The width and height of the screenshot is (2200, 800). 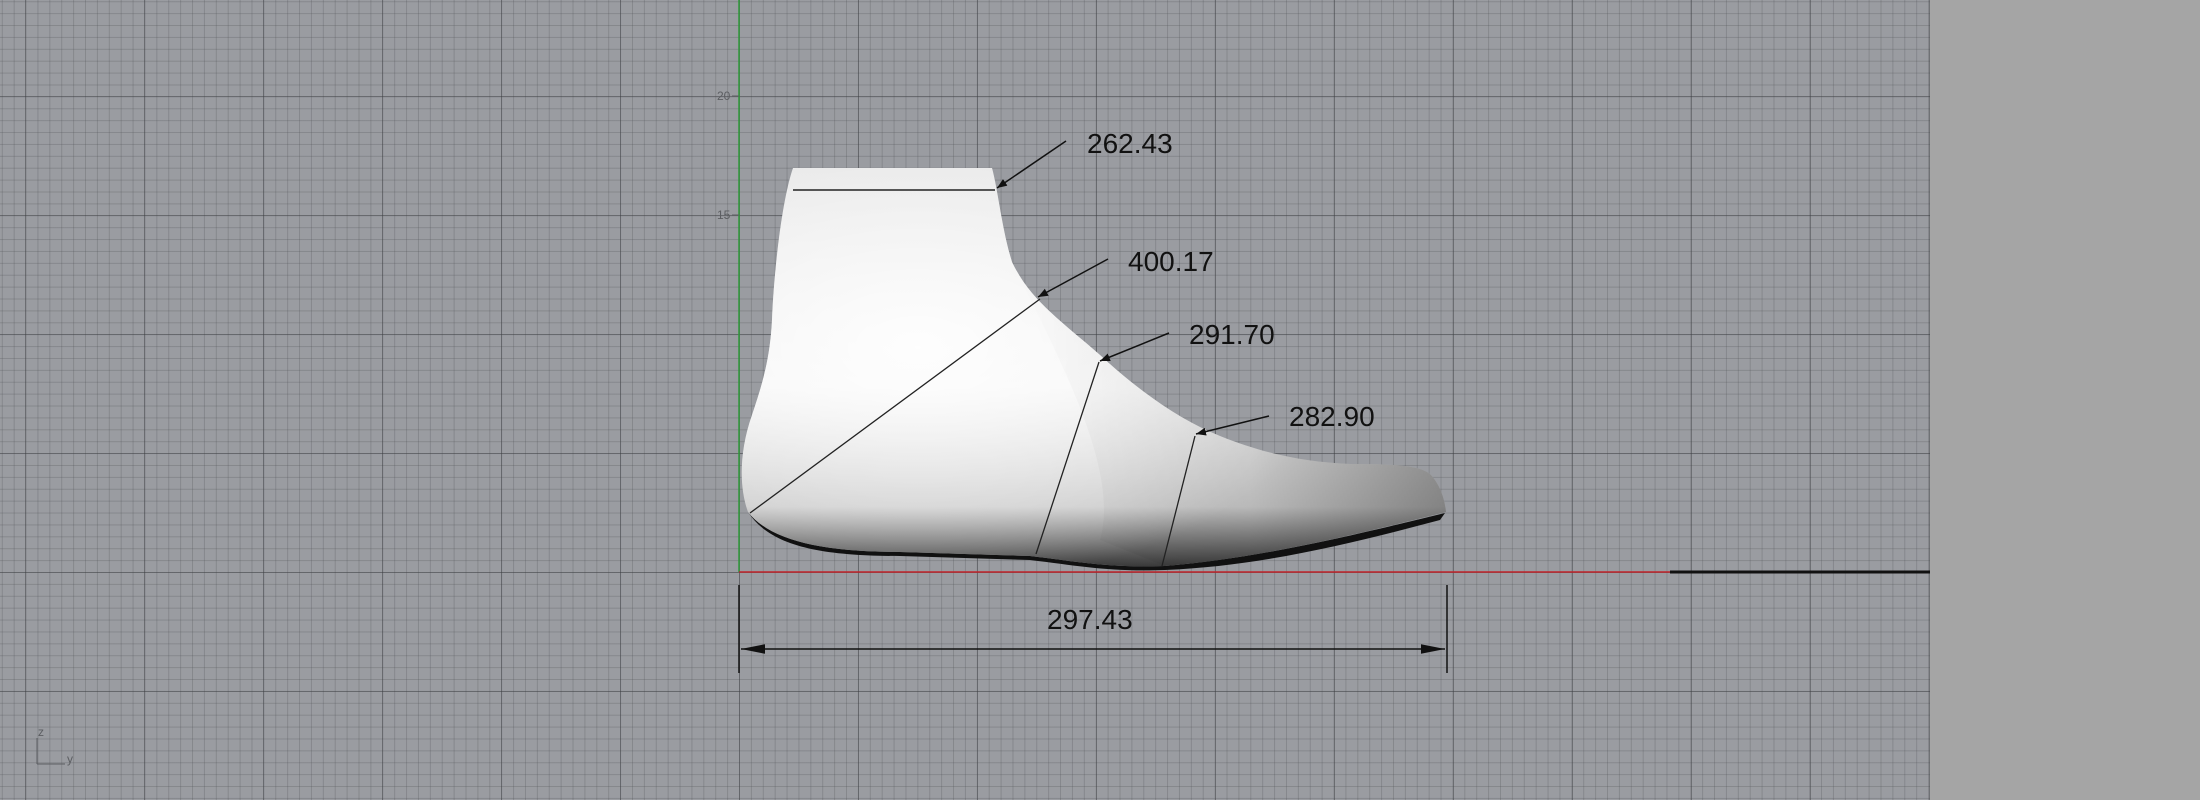 What do you see at coordinates (54, 745) in the screenshot?
I see `axis-indicator: z y` at bounding box center [54, 745].